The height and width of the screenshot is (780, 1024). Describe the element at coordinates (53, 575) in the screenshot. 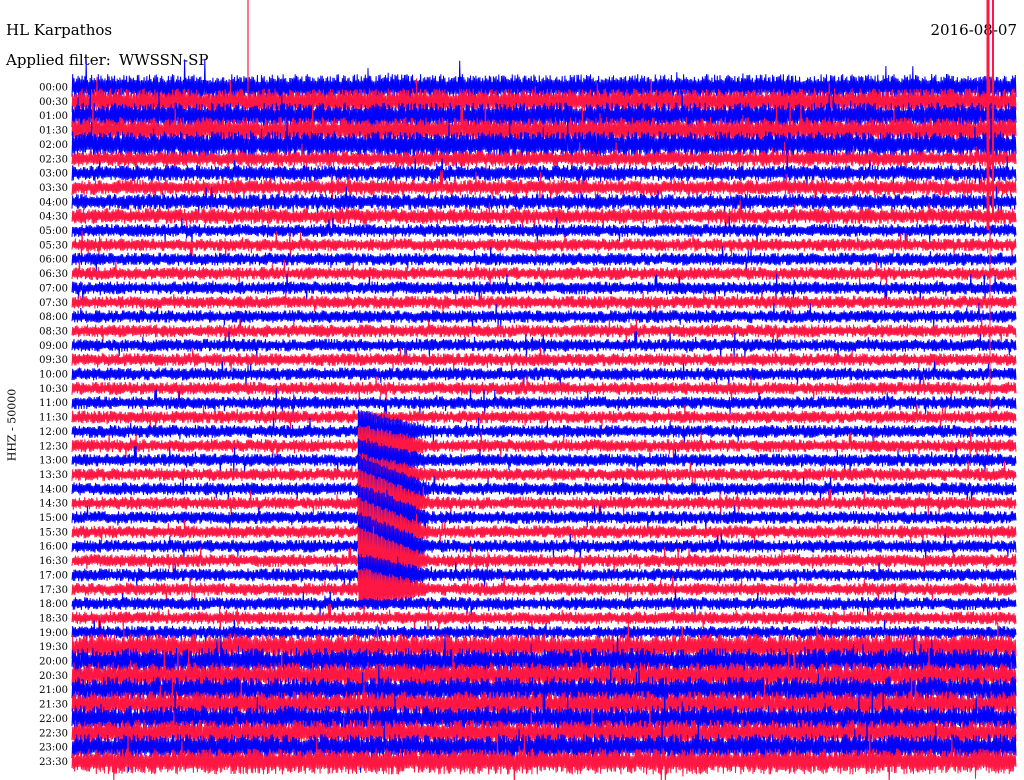

I see `row-tick-label: 17:00` at that location.